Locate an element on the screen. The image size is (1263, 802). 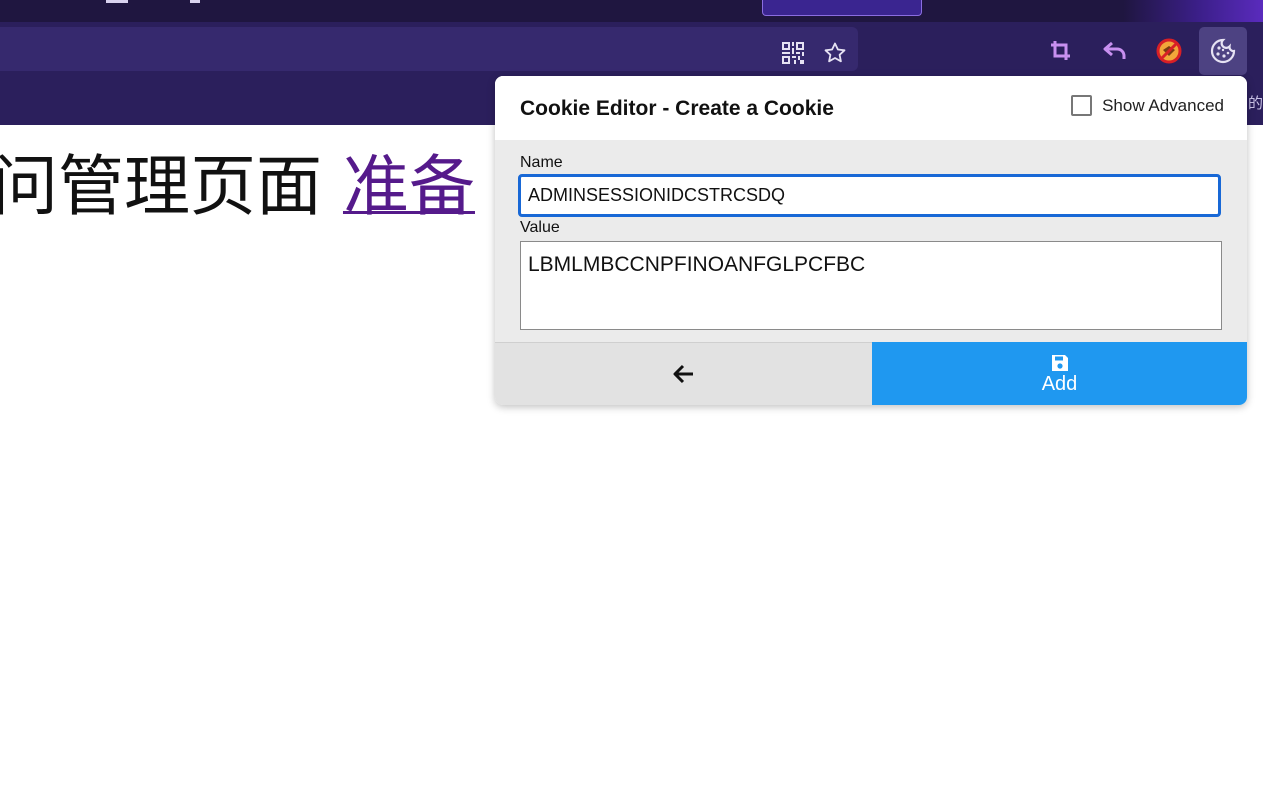
page-heading-text: 问管理页面 is located at coordinates (171, 186).